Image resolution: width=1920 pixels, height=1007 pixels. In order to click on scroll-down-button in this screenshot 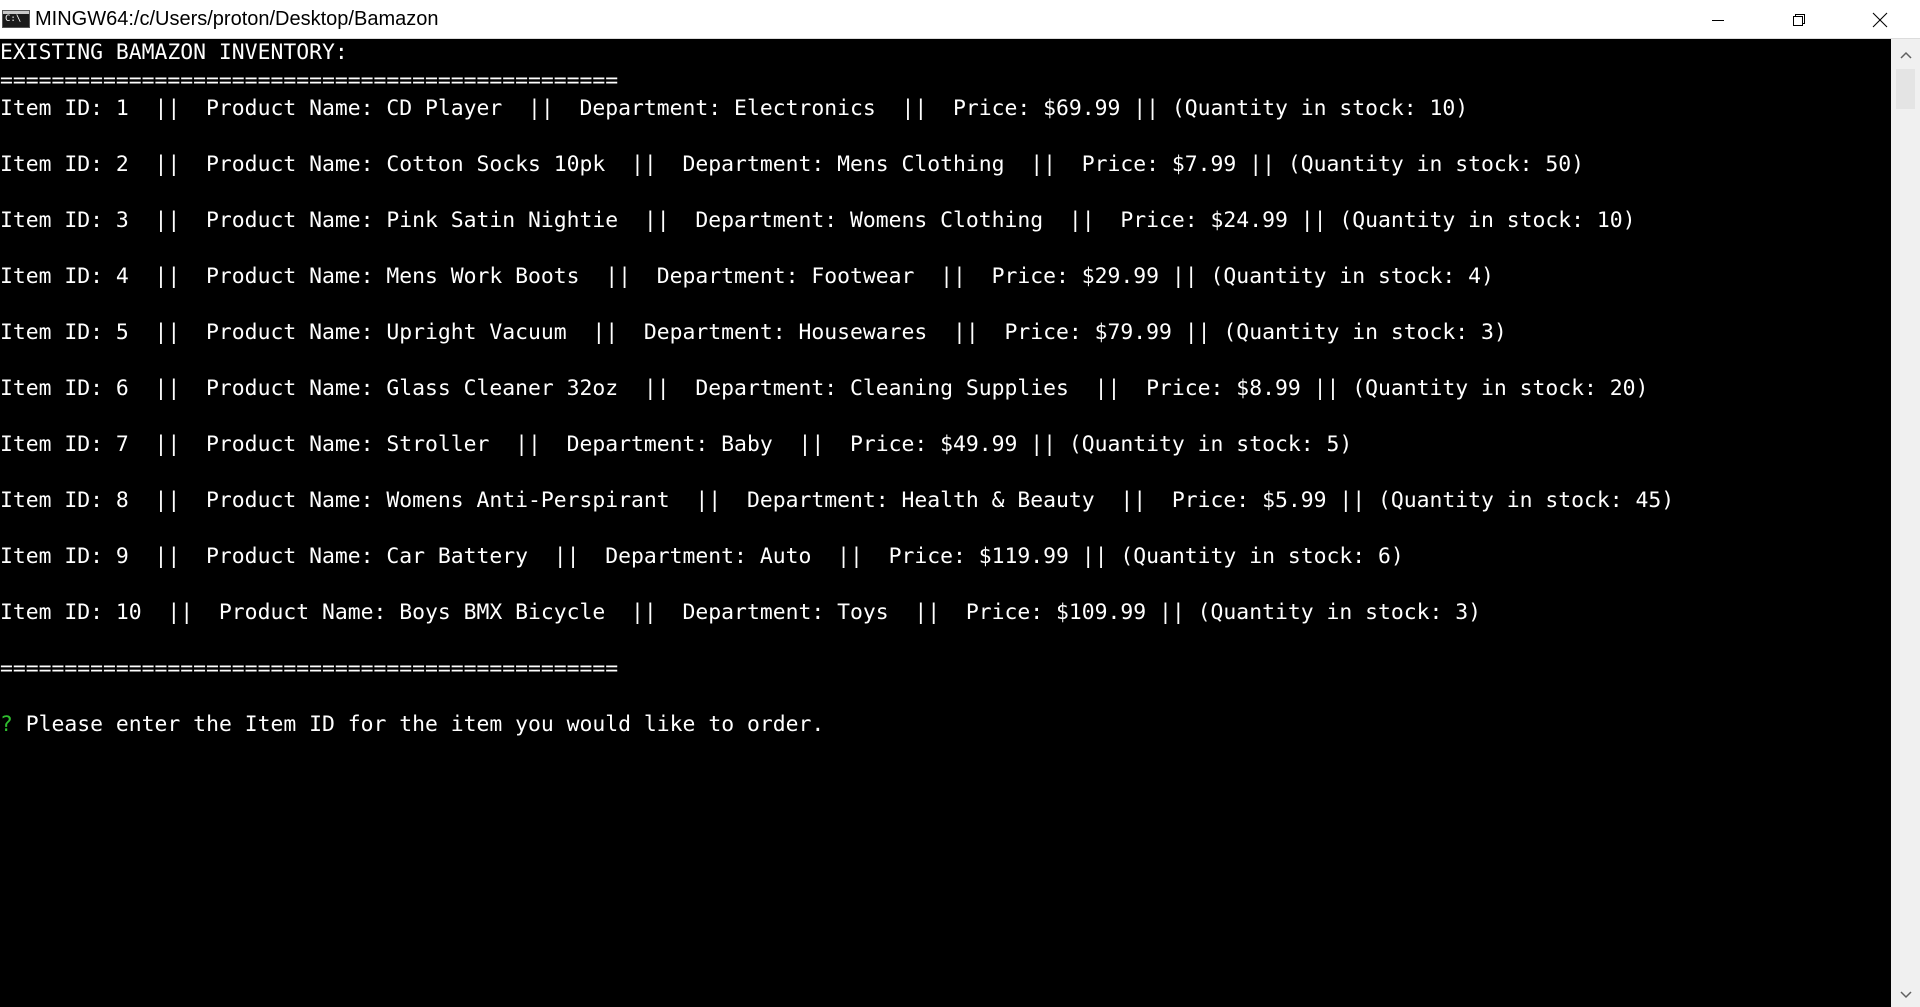, I will do `click(1905, 995)`.